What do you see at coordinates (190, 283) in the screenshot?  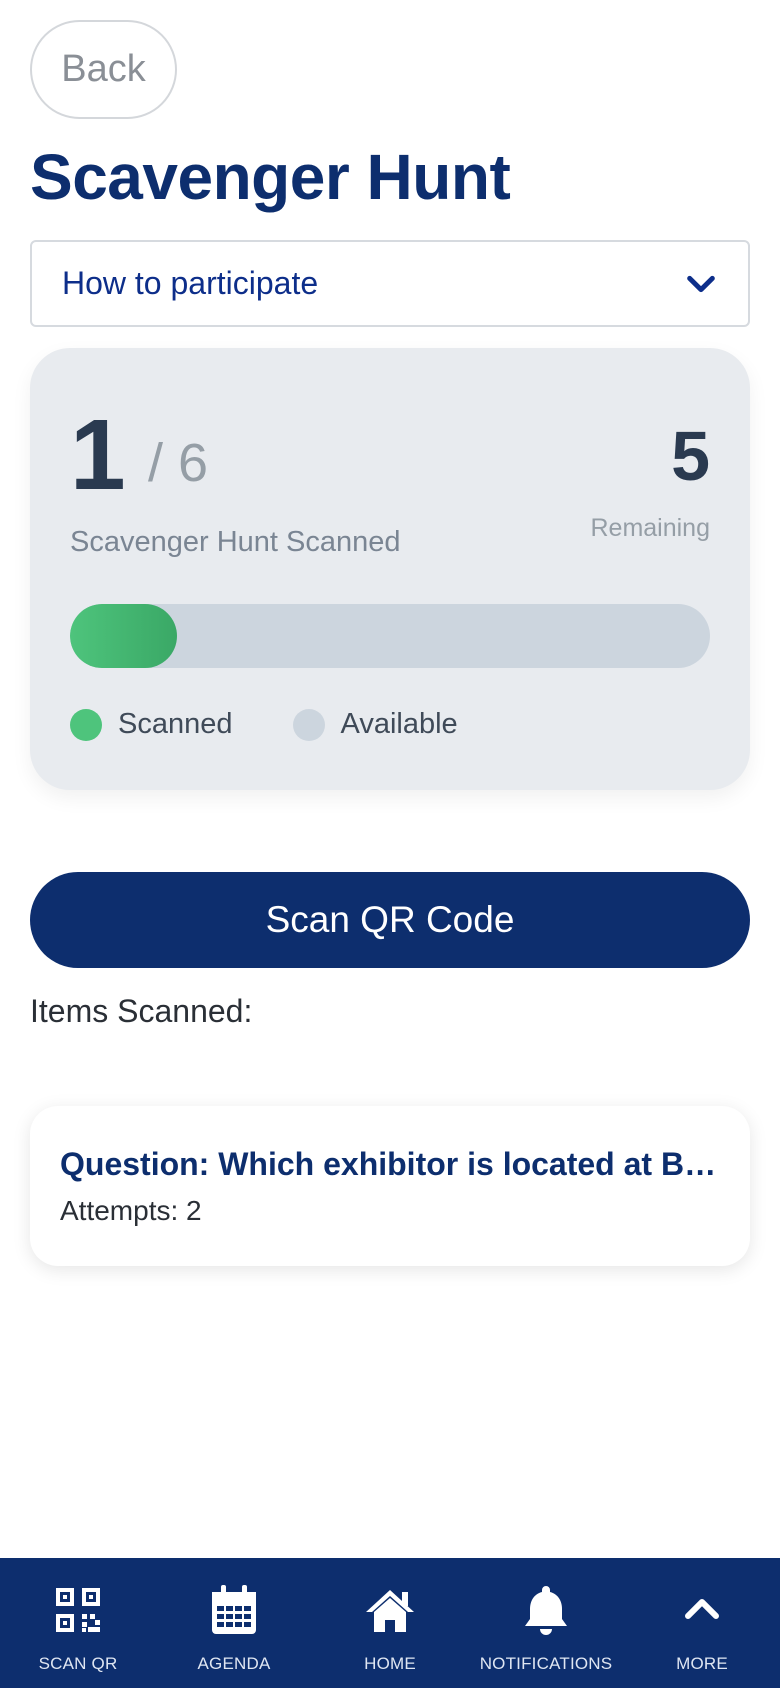 I see `accordion-label: How to participate` at bounding box center [190, 283].